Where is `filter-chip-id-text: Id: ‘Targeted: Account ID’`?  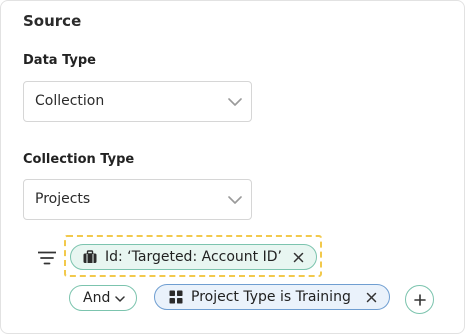
filter-chip-id-text: Id: ‘Targeted: Account ID’ is located at coordinates (193, 257).